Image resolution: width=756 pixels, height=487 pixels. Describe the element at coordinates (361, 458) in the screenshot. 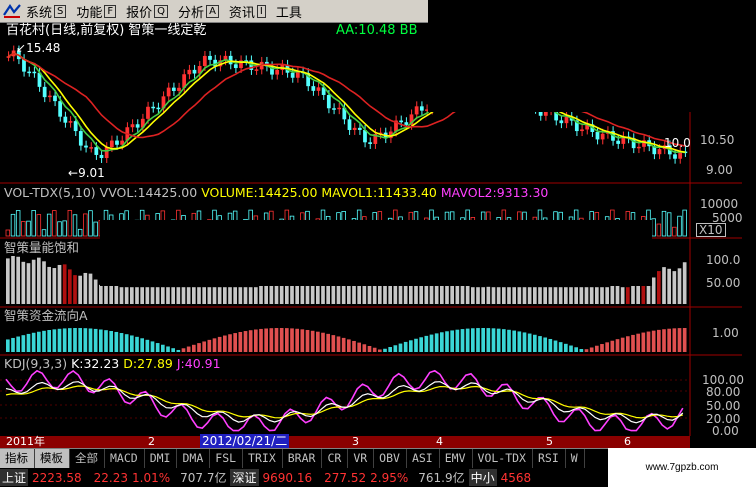

I see `tab-vr: VR` at that location.